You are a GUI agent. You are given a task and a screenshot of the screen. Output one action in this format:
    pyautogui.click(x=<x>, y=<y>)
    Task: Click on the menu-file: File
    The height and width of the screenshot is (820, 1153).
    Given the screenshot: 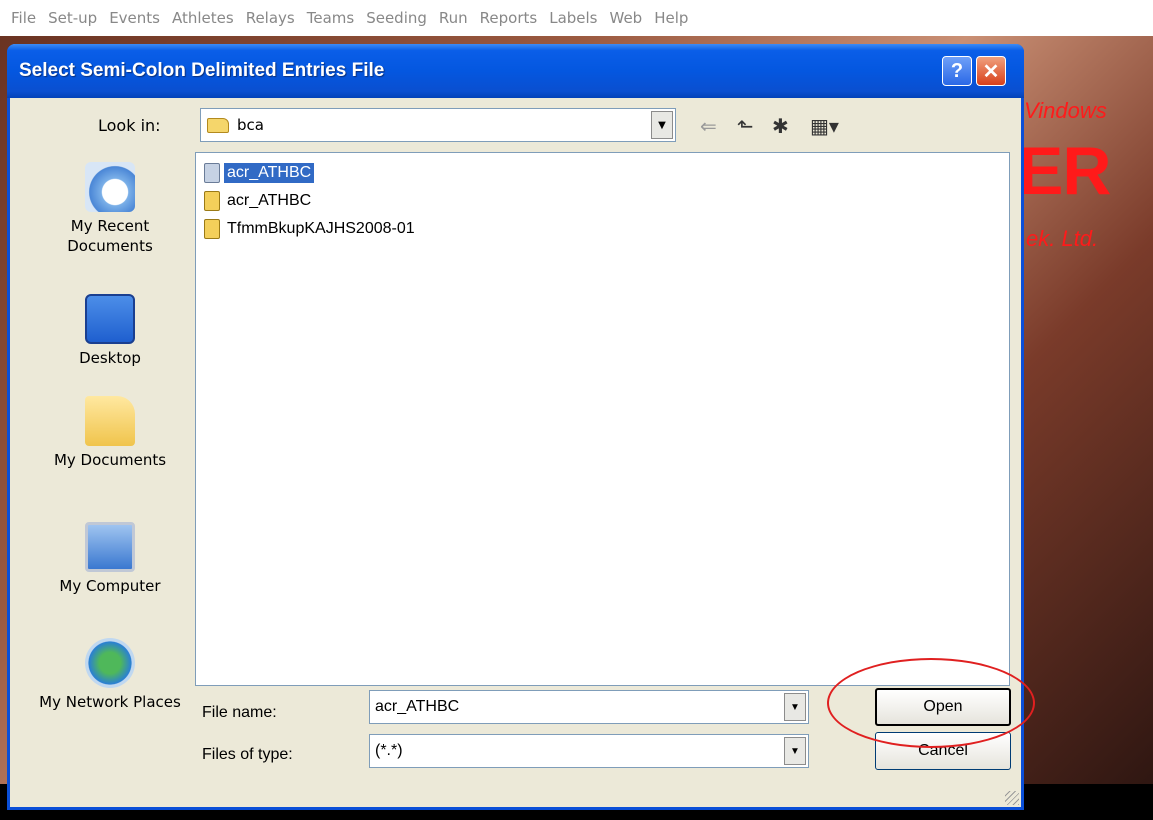 What is the action you would take?
    pyautogui.click(x=23, y=18)
    